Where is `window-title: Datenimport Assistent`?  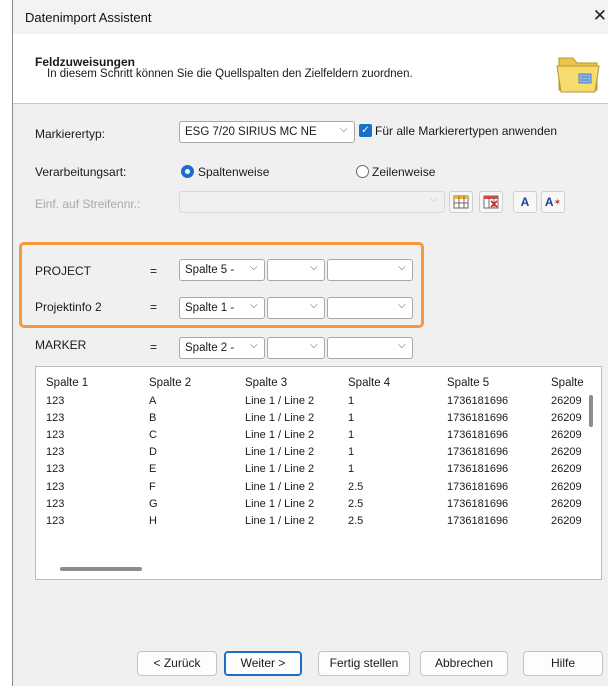 window-title: Datenimport Assistent is located at coordinates (88, 17).